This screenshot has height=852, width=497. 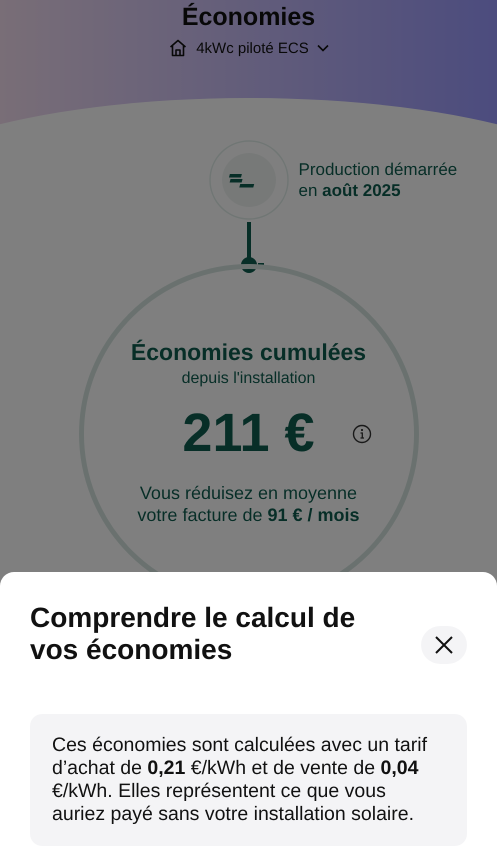 I want to click on production-start-text: Production démarrée en août 2025, so click(x=378, y=180).